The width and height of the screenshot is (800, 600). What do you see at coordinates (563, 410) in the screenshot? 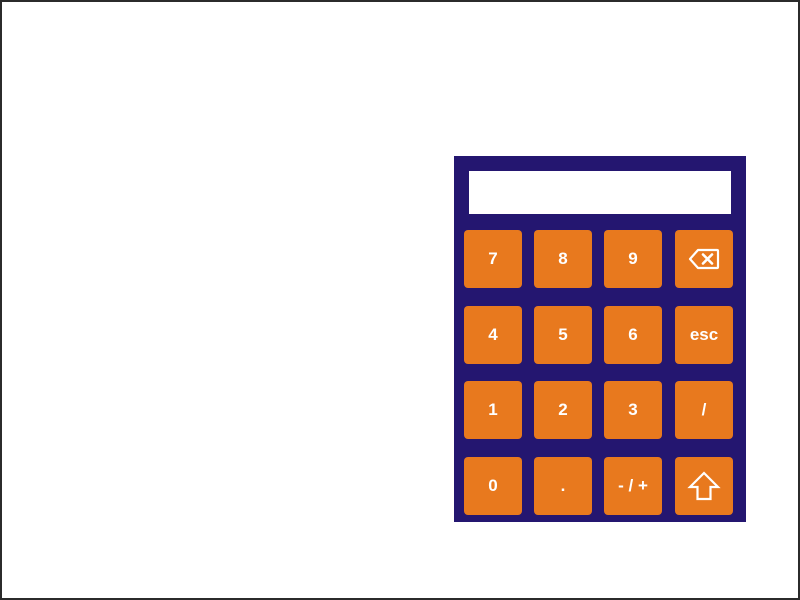
I see `key-2: 2` at bounding box center [563, 410].